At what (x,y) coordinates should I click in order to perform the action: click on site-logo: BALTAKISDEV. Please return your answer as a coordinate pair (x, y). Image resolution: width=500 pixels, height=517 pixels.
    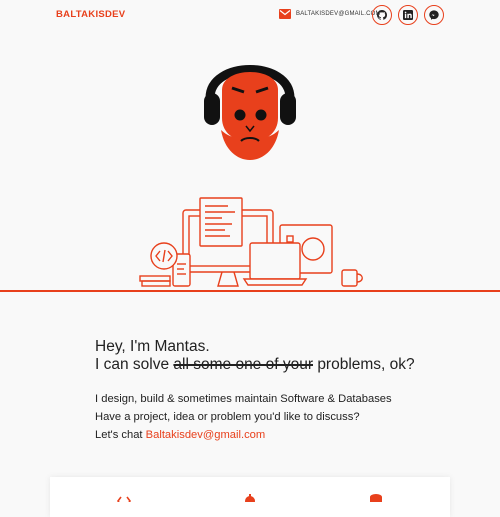
    Looking at the image, I should click on (90, 14).